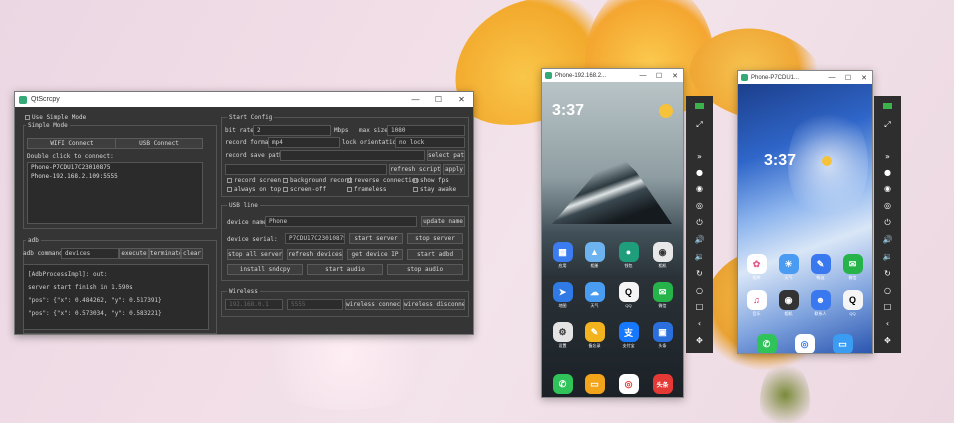 This screenshot has height=423, width=954. Describe the element at coordinates (254, 180) in the screenshot. I see `record-screen-checkbox: record screen` at that location.